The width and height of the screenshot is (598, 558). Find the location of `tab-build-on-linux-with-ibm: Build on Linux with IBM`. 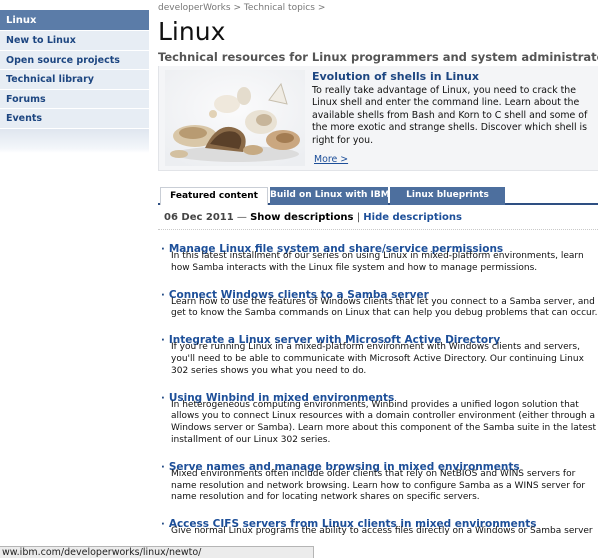

tab-build-on-linux-with-ibm: Build on Linux with IBM is located at coordinates (330, 196).